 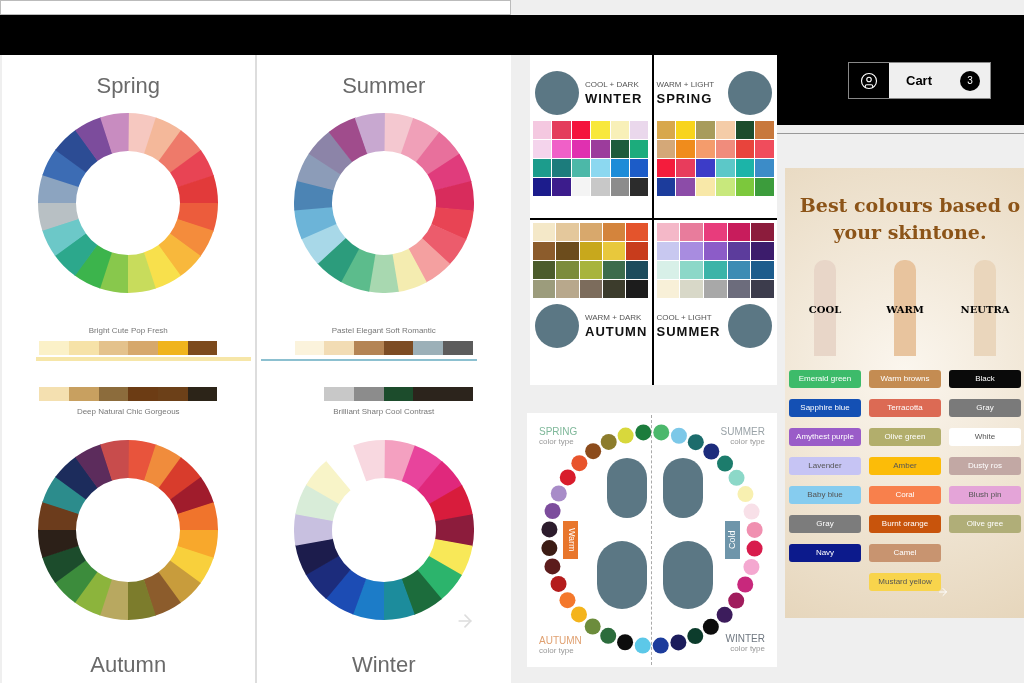 What do you see at coordinates (825, 466) in the screenshot?
I see `color-swatch: Lavender` at bounding box center [825, 466].